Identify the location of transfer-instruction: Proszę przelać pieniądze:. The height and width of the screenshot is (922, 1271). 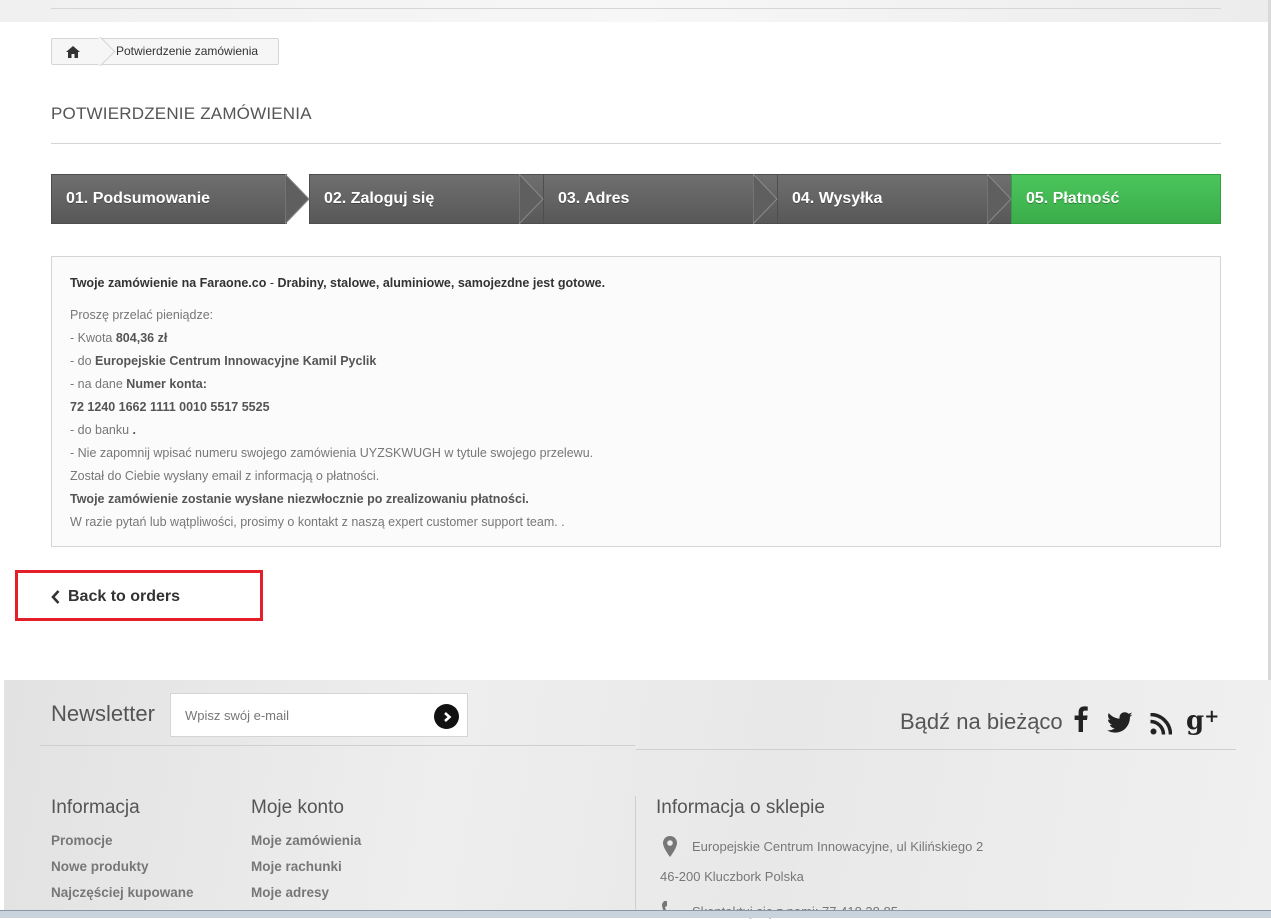
(142, 315).